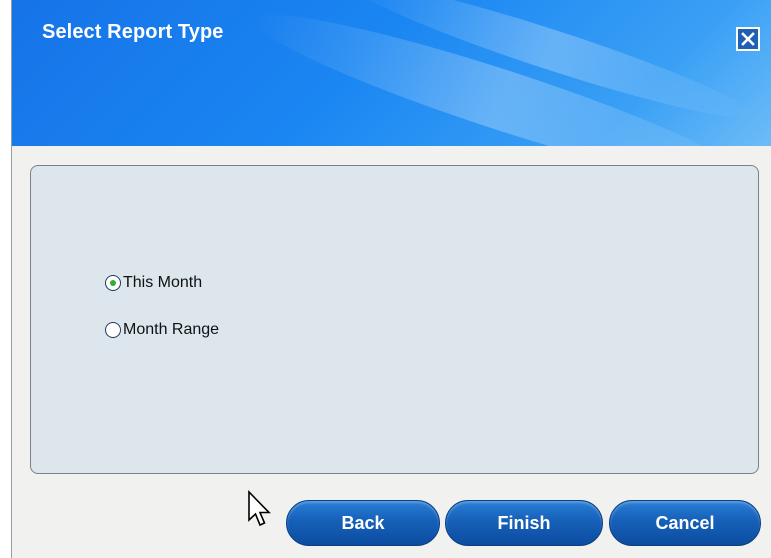 This screenshot has width=771, height=558. Describe the element at coordinates (685, 523) in the screenshot. I see `cancel-button: Cancel` at that location.